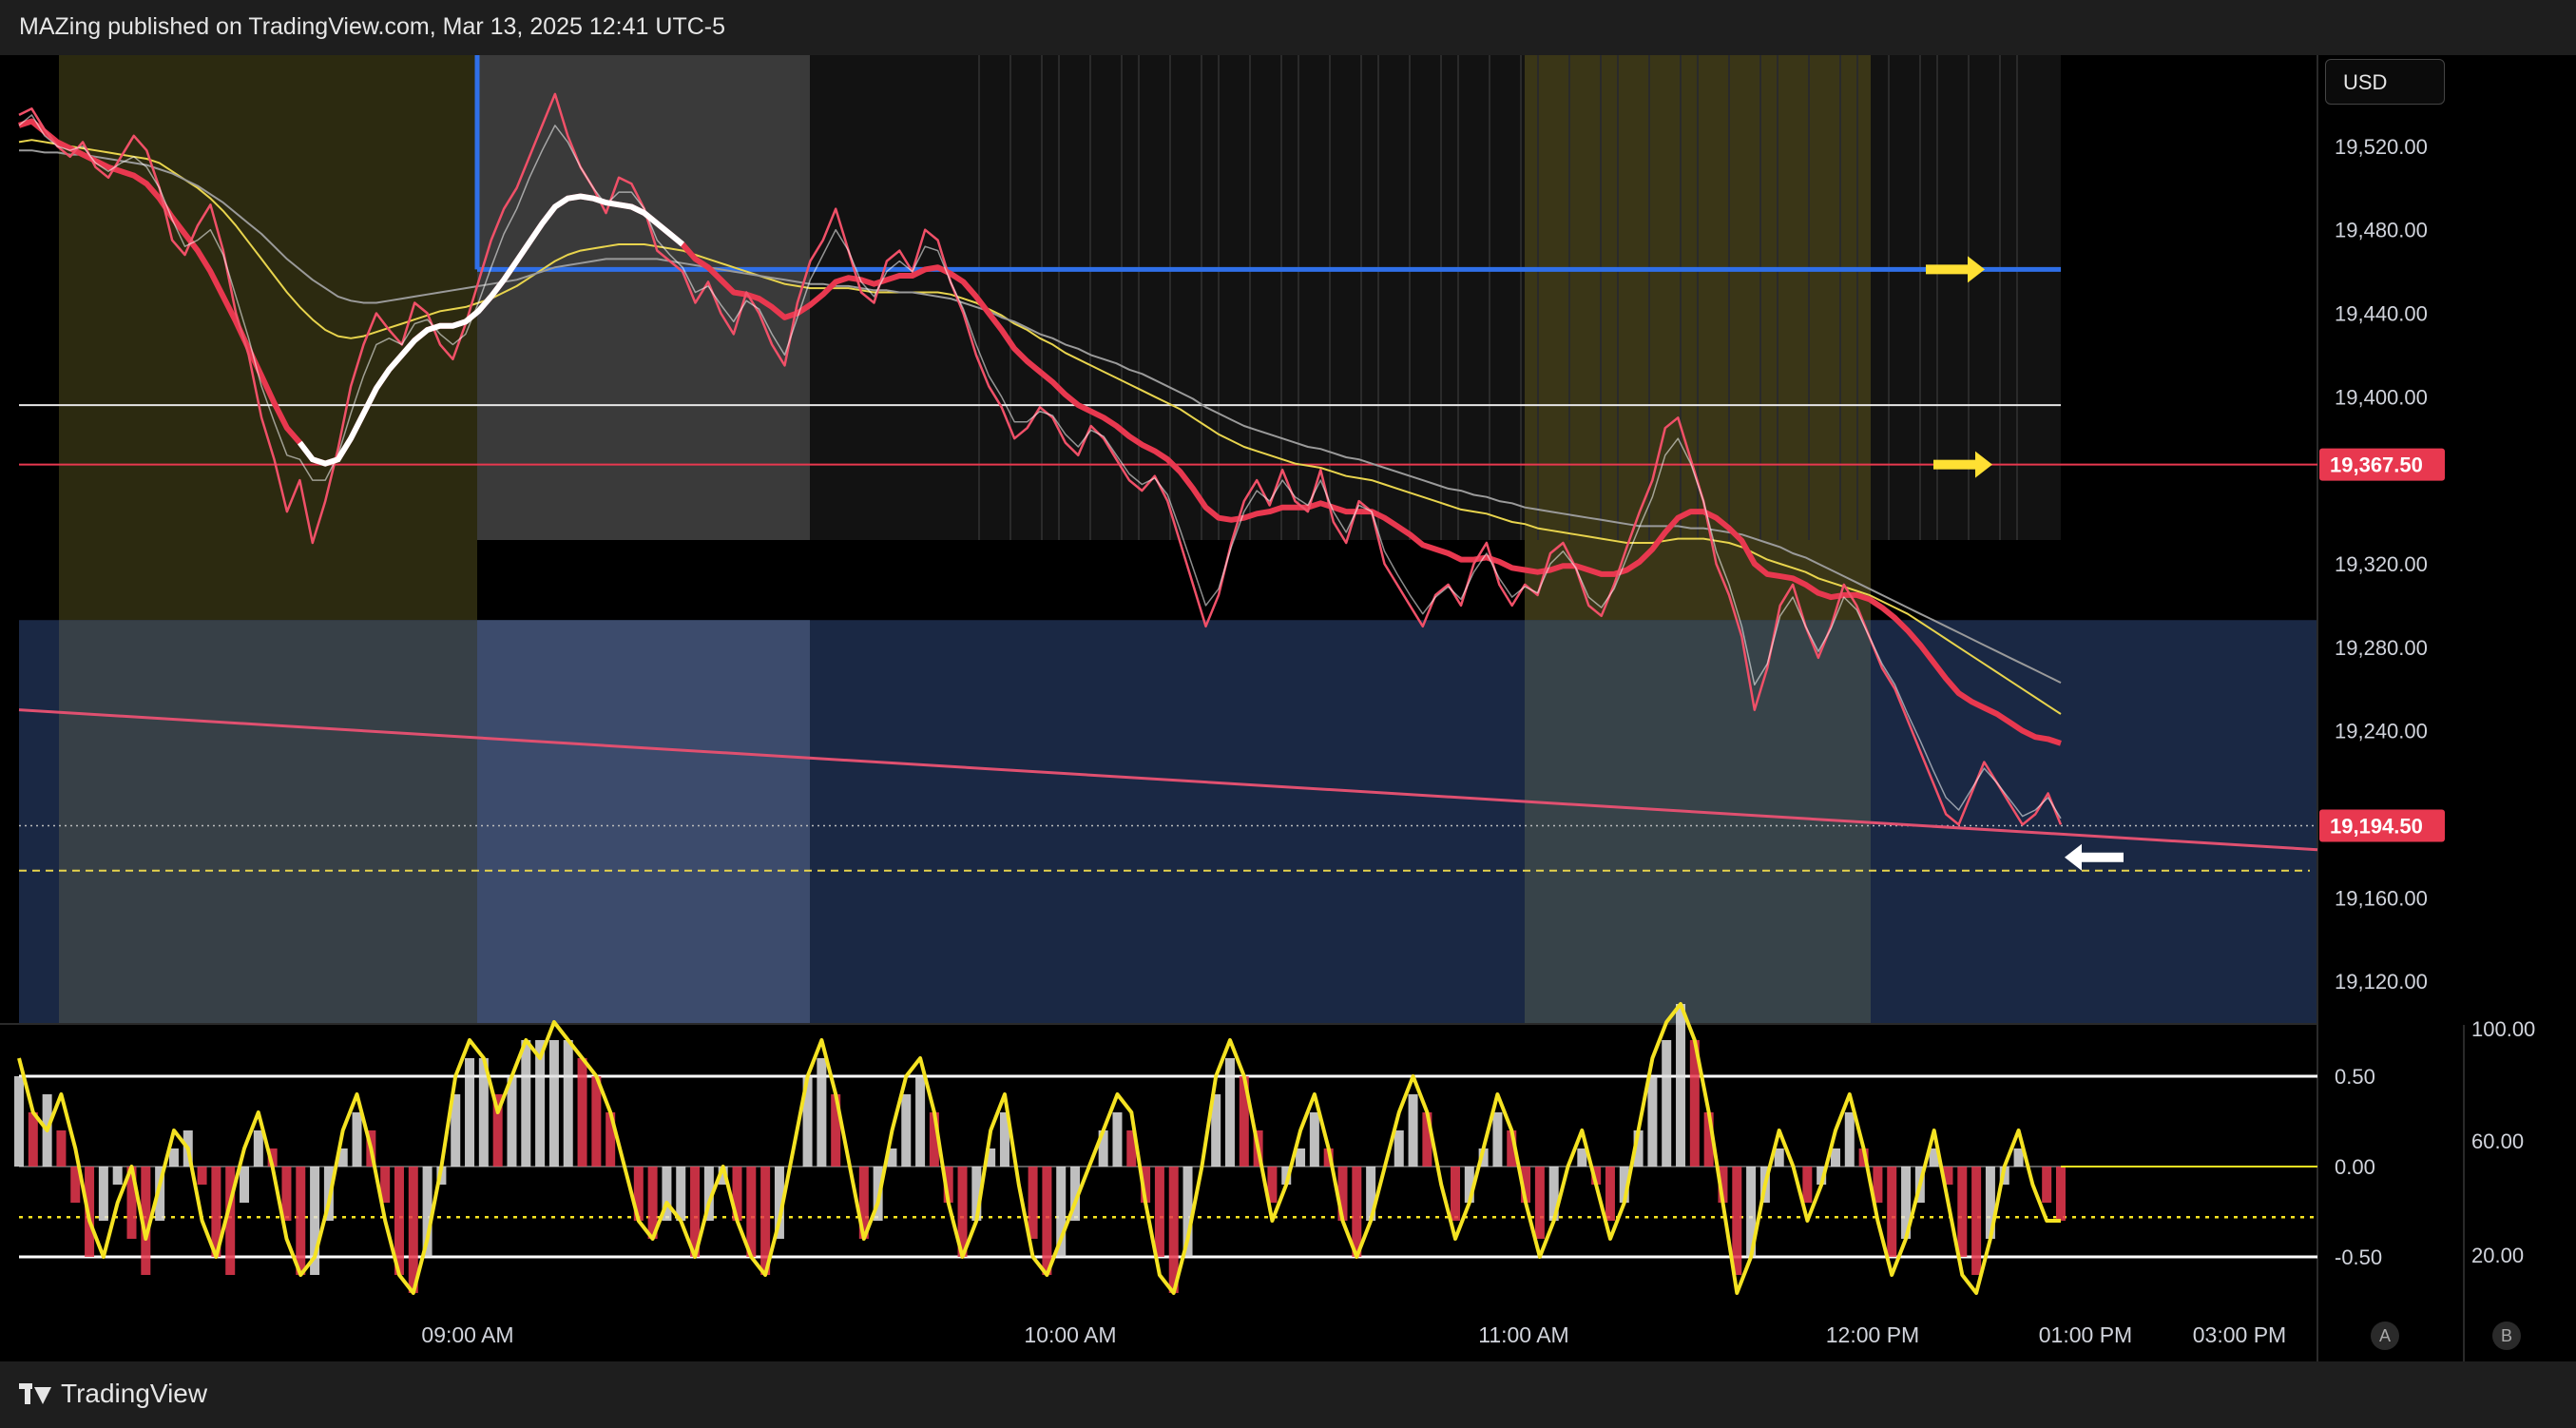 Image resolution: width=2576 pixels, height=1428 pixels. I want to click on price-tick-label: 19,120.00, so click(2381, 982).